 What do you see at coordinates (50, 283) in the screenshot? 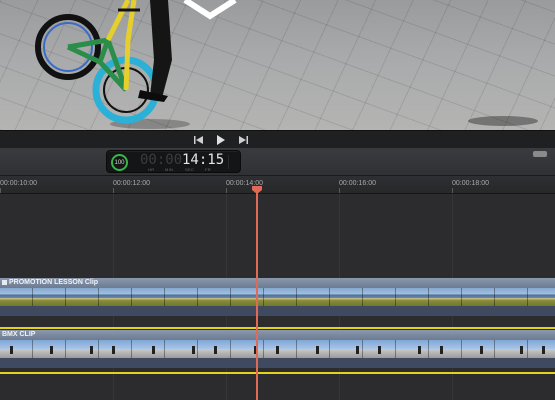
I see `clip-title: PROMOTION LESSON Clip` at bounding box center [50, 283].